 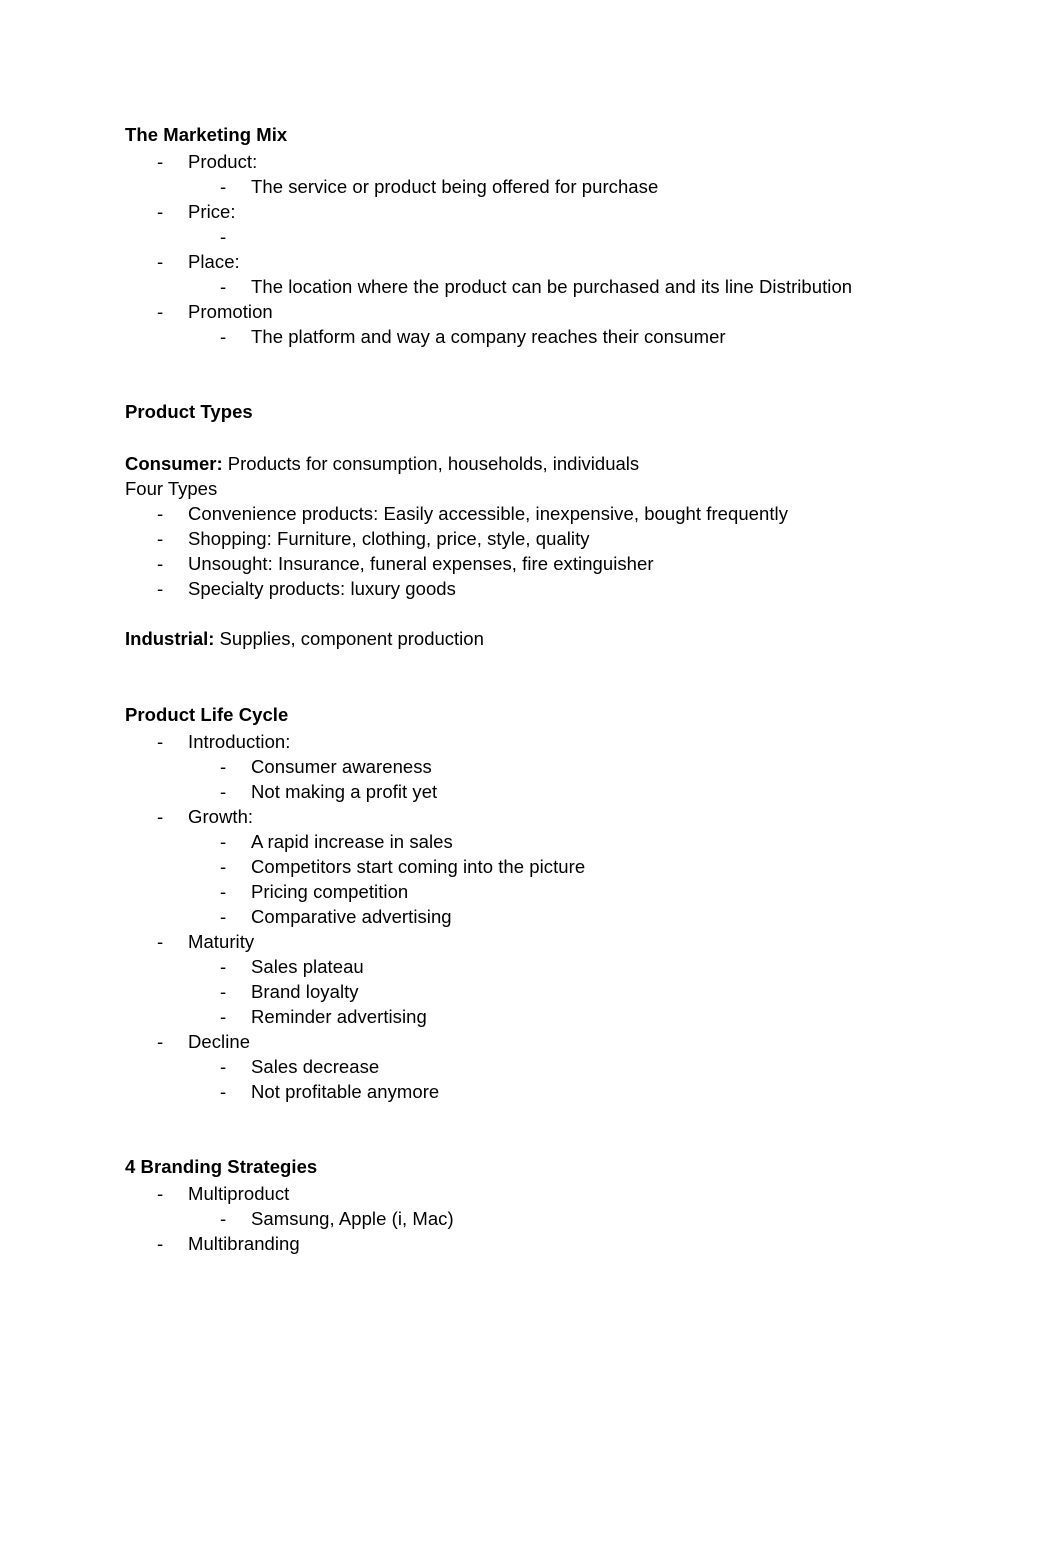 I want to click on list-item: - Multiproduct, so click(x=540, y=1193).